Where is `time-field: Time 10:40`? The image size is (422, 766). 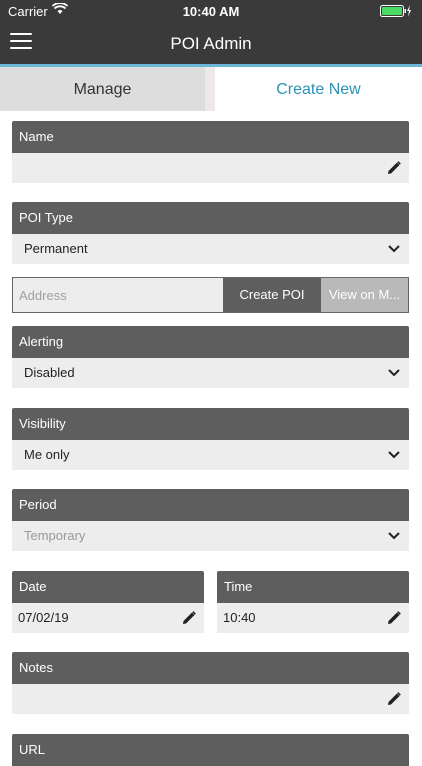
time-field: Time 10:40 is located at coordinates (313, 602).